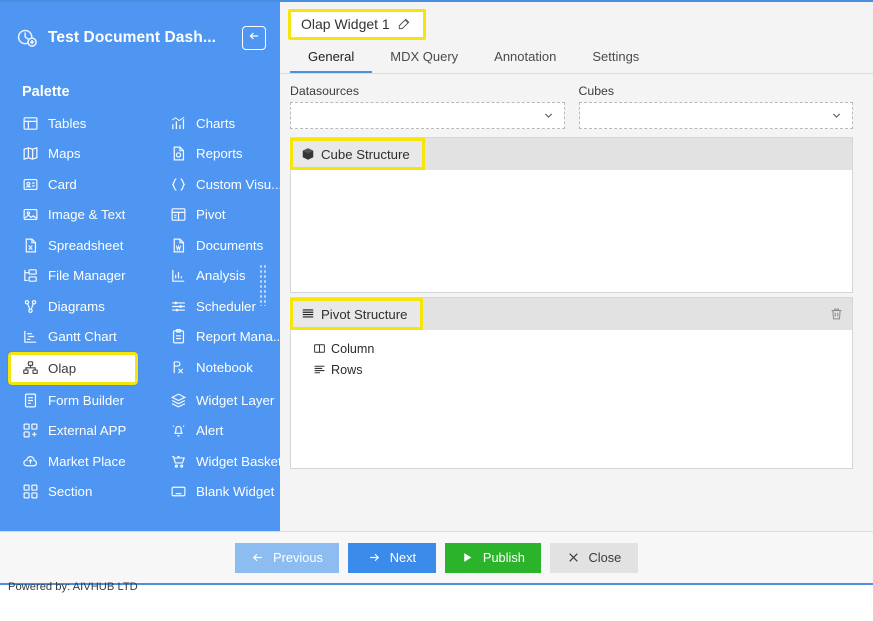  Describe the element at coordinates (30, 430) in the screenshot. I see `external-app-icon` at that location.